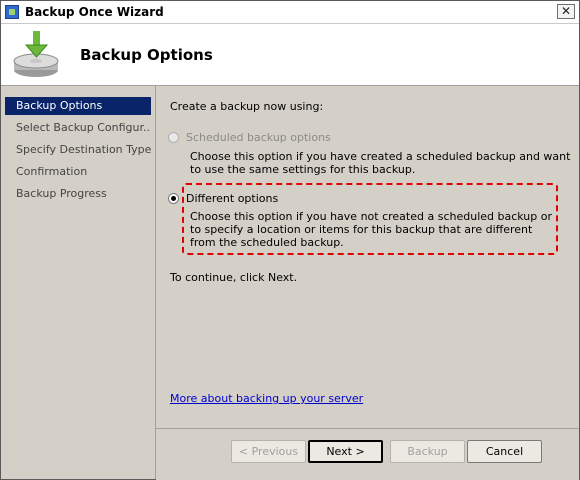 This screenshot has width=580, height=480. What do you see at coordinates (345, 451) in the screenshot?
I see `next-button: Next >` at bounding box center [345, 451].